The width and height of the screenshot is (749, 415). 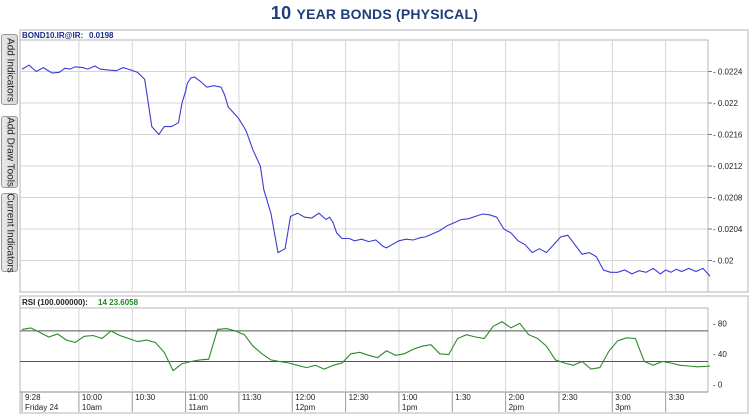 I want to click on x-tick-sublabel: 10am, so click(x=92, y=407).